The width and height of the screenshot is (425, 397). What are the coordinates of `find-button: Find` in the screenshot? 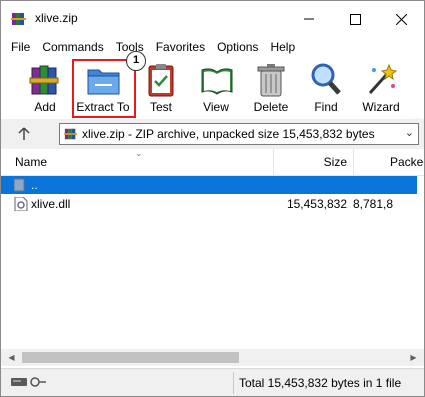 It's located at (326, 88).